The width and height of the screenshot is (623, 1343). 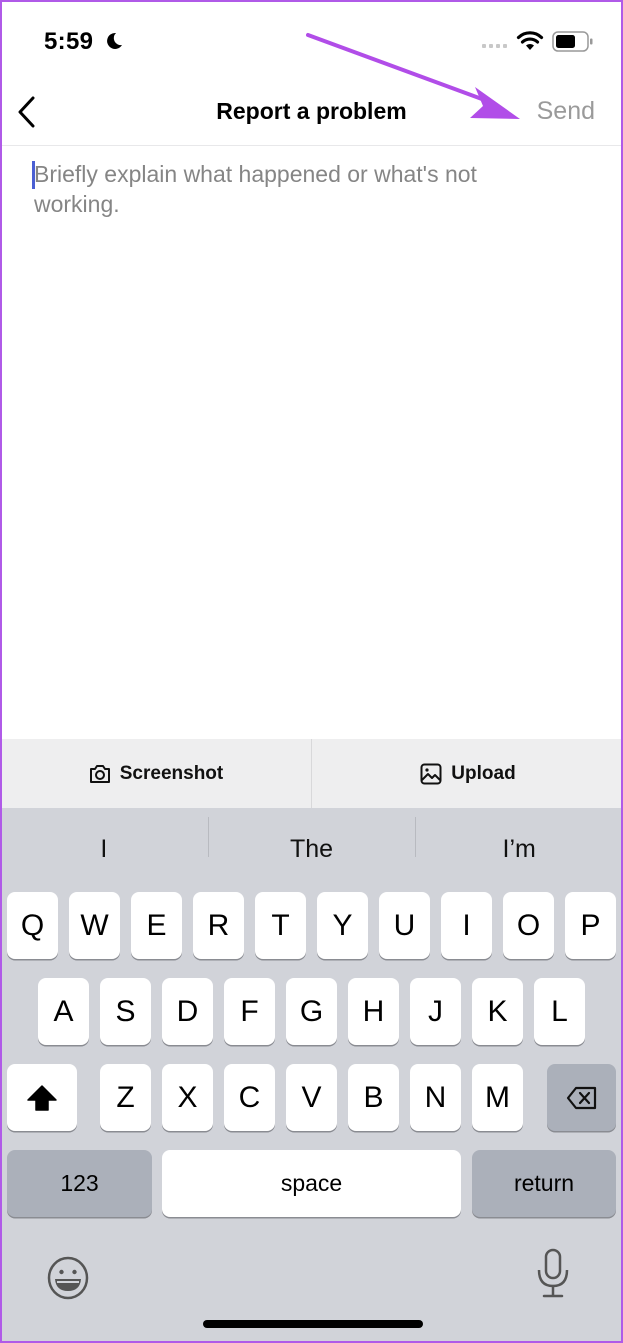 What do you see at coordinates (435, 1097) in the screenshot?
I see `key-n: N` at bounding box center [435, 1097].